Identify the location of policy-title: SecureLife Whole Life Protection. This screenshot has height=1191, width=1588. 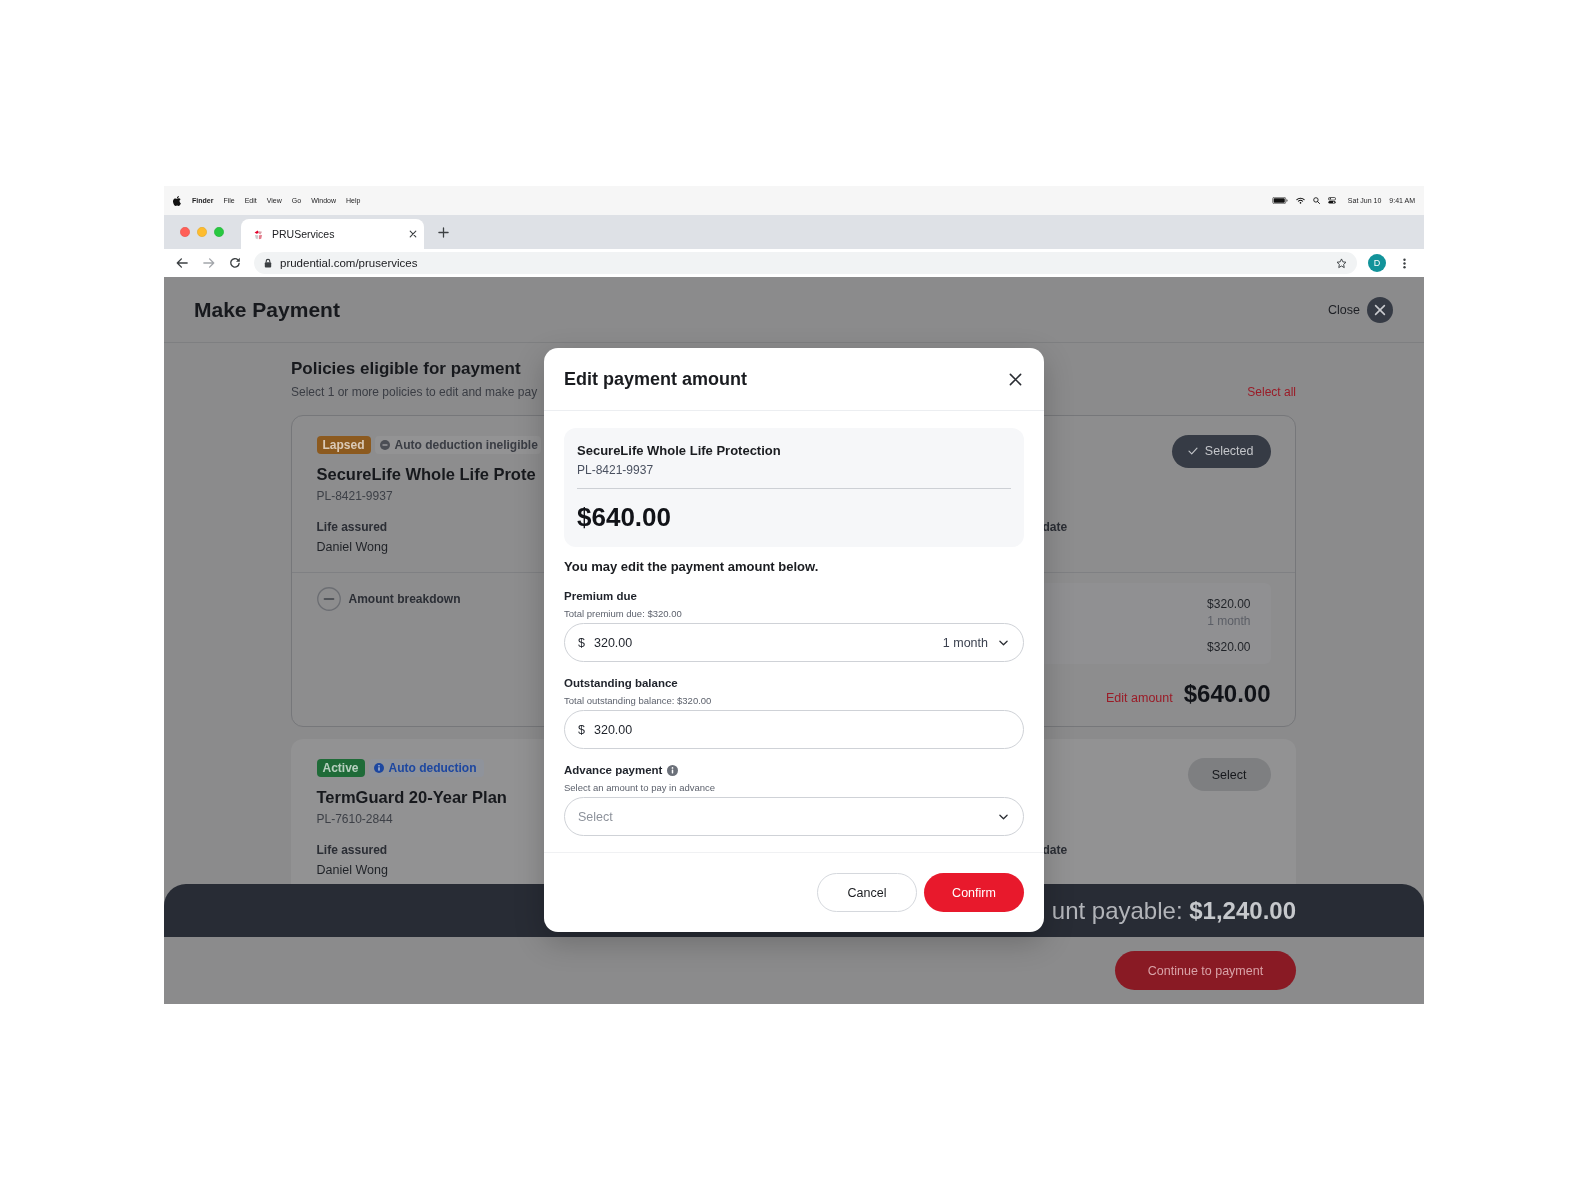
(679, 450).